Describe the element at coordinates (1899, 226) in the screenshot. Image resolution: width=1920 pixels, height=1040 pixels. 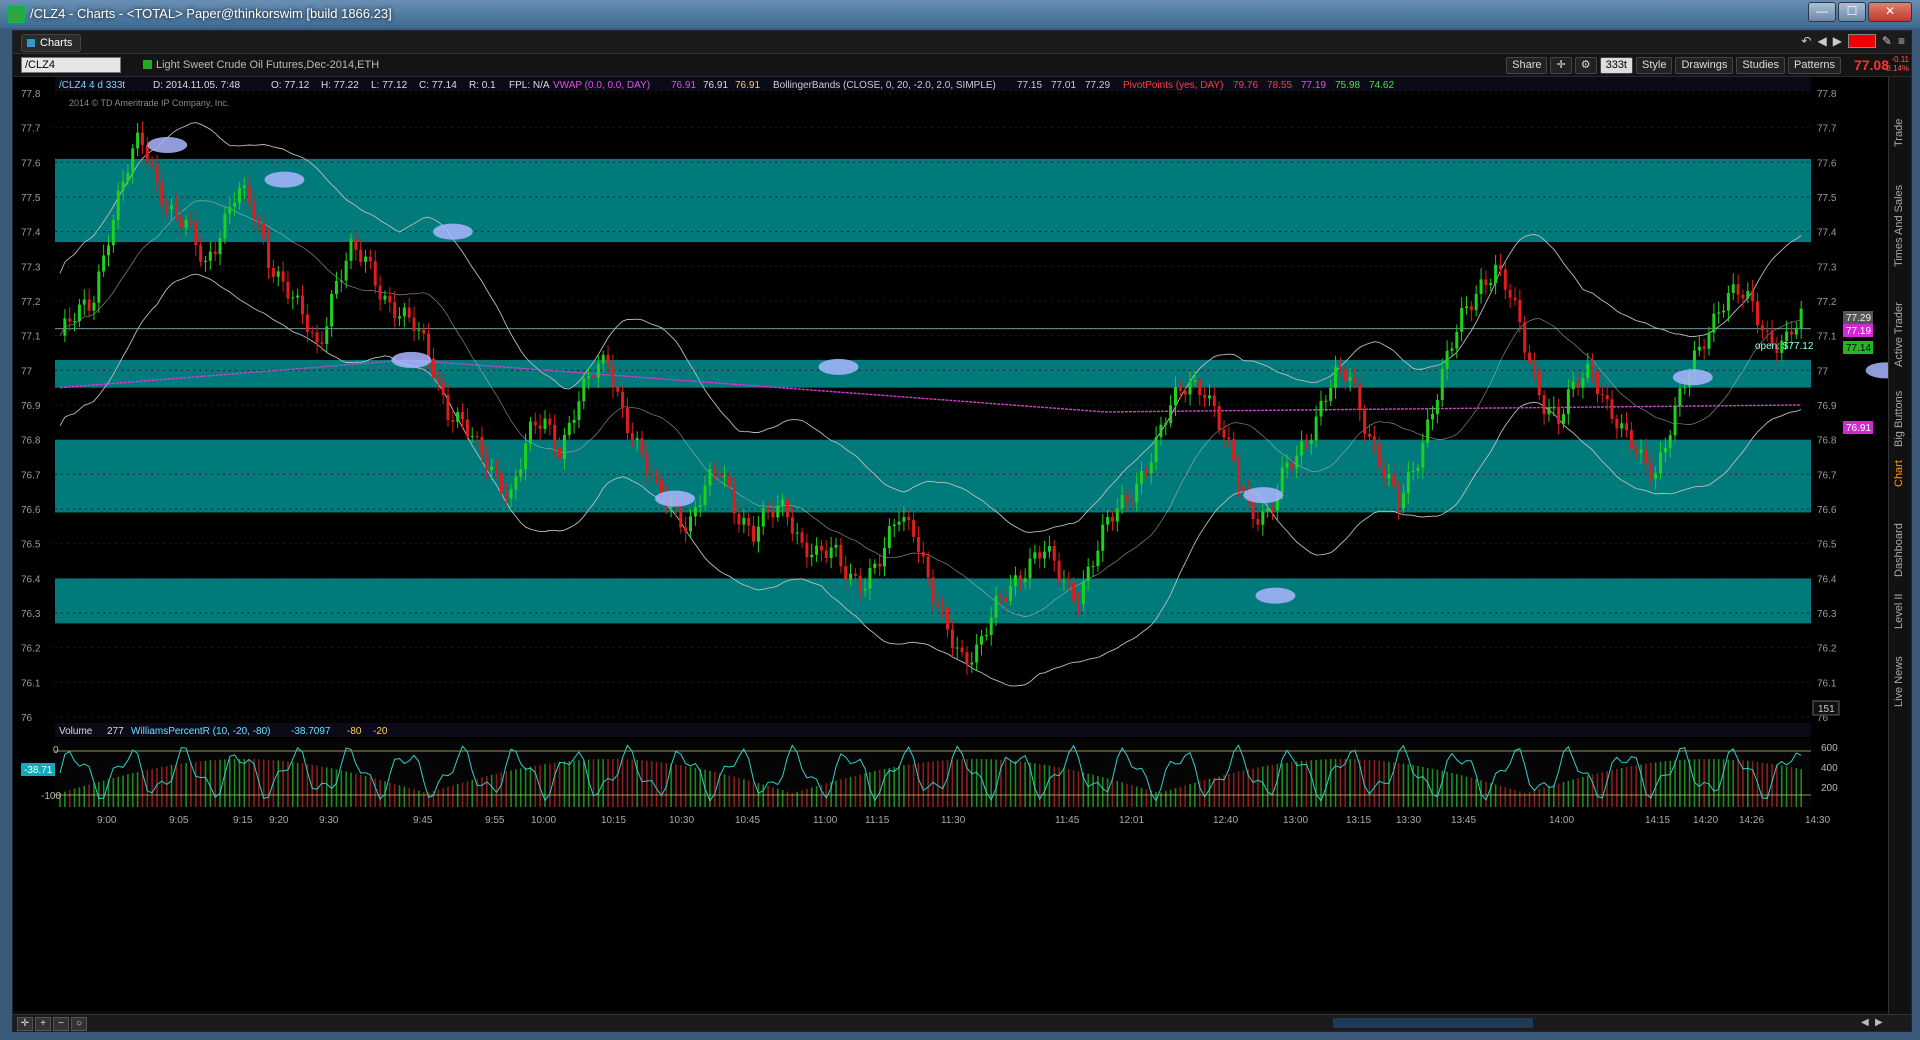
I see `sidebar-tab-times-and-sales: Times And Sales` at that location.